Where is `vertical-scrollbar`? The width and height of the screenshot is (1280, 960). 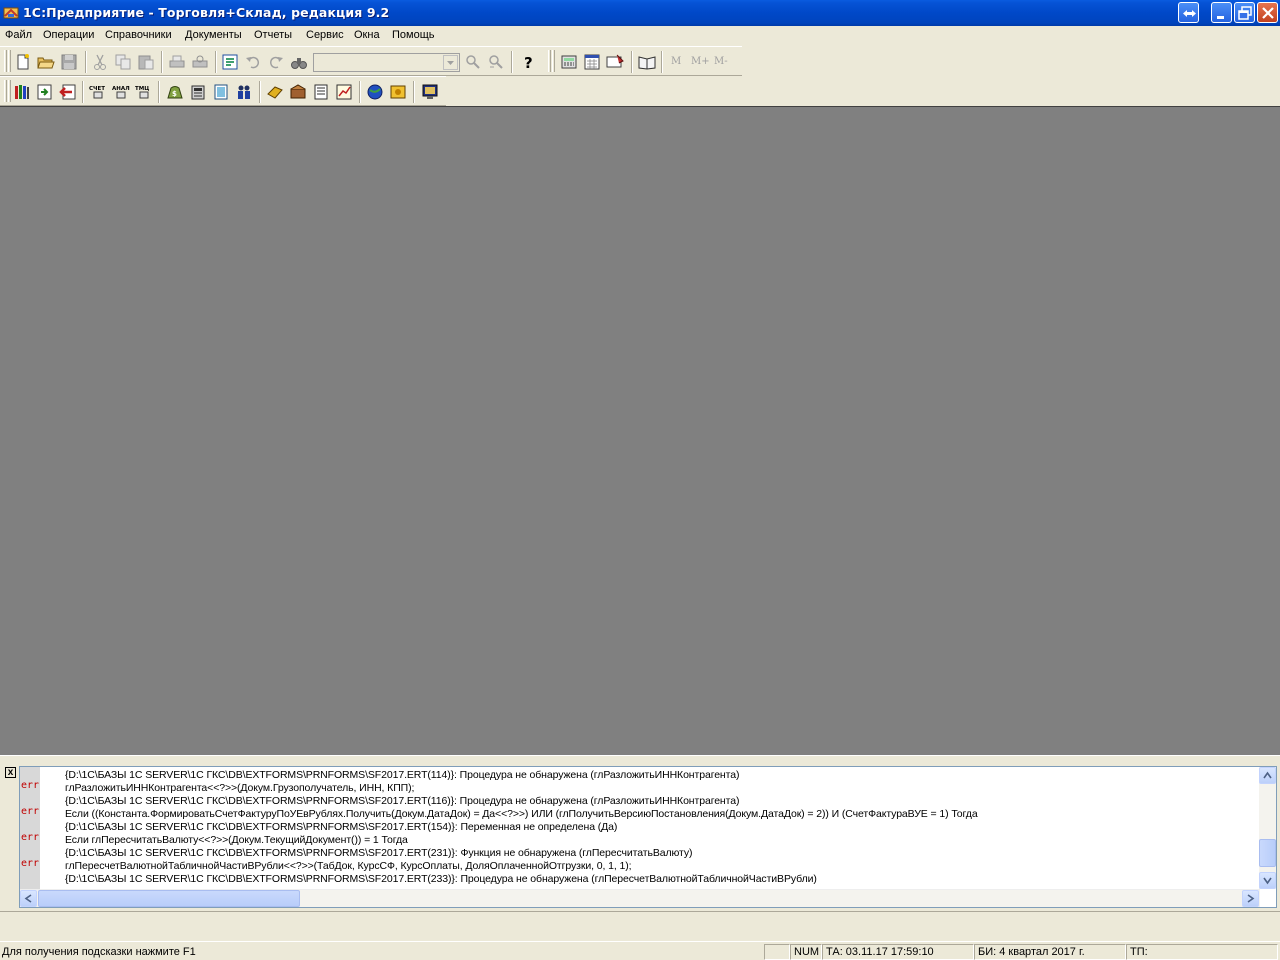
vertical-scrollbar is located at coordinates (1267, 828).